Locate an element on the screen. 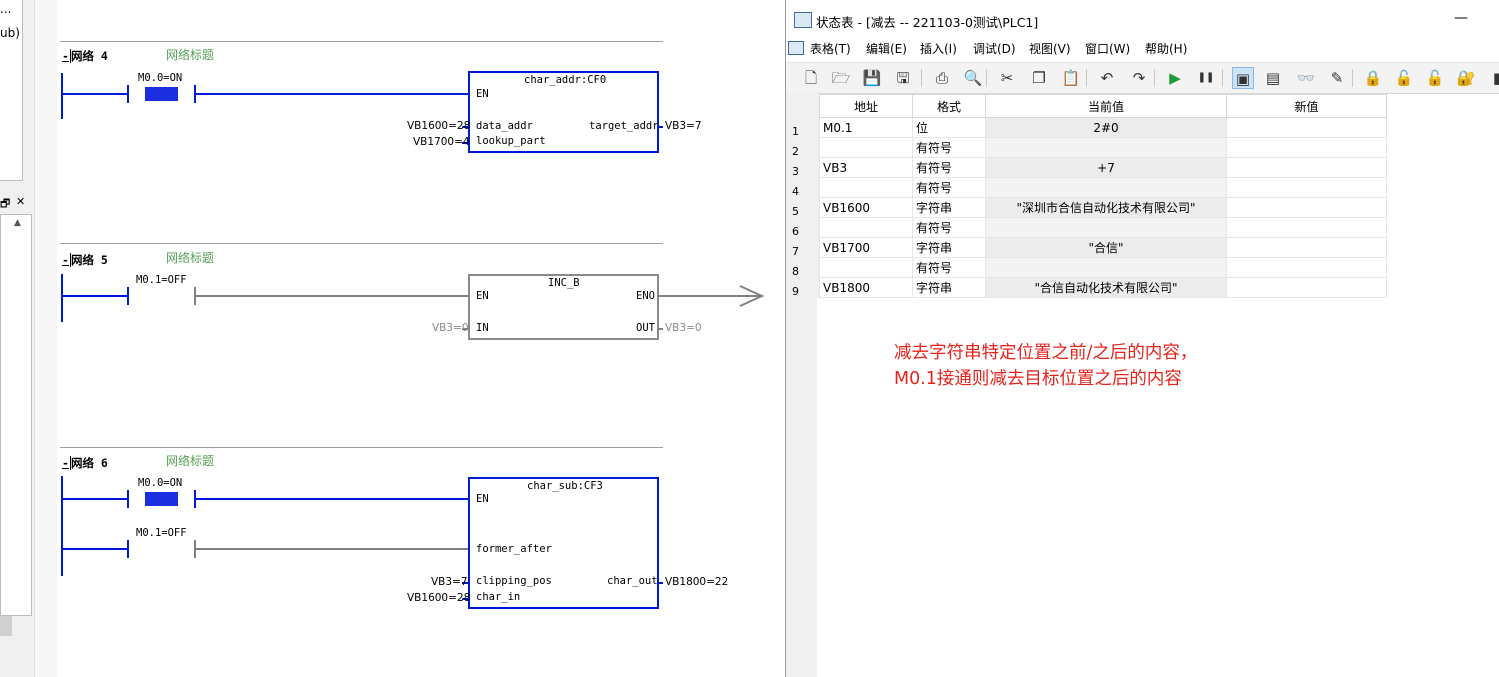 The image size is (1499, 677). row-number: 3 is located at coordinates (804, 167).